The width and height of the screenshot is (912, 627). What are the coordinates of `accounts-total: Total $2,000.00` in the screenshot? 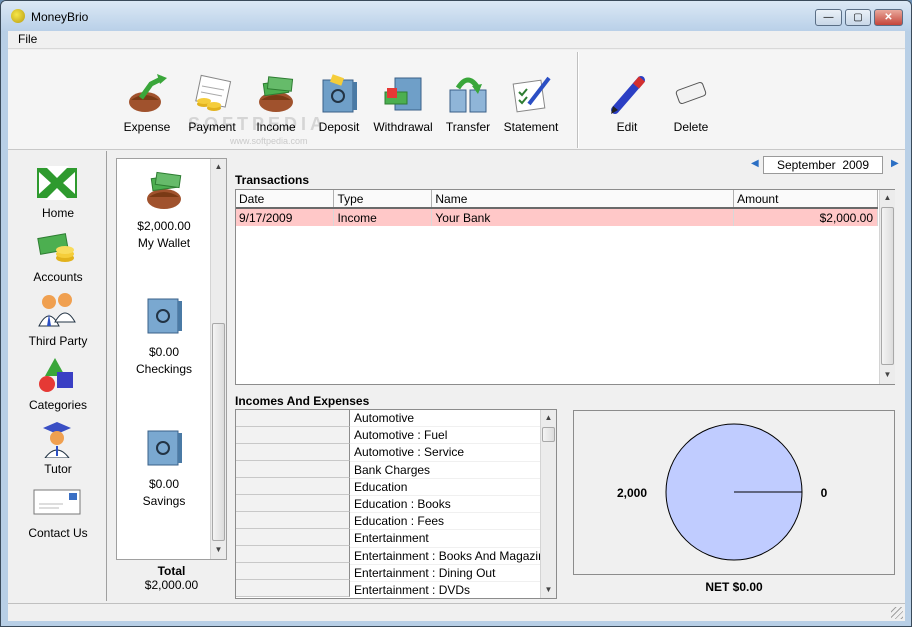 It's located at (171, 578).